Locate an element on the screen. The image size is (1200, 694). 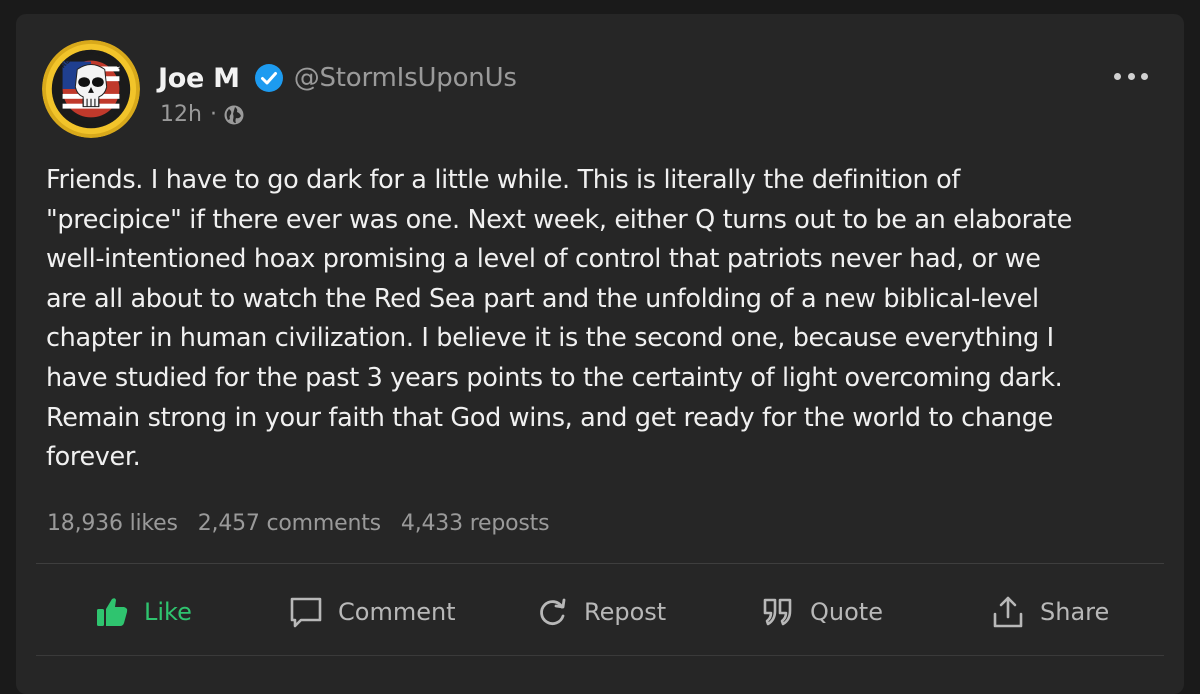
comment-button: Comment is located at coordinates (372, 612).